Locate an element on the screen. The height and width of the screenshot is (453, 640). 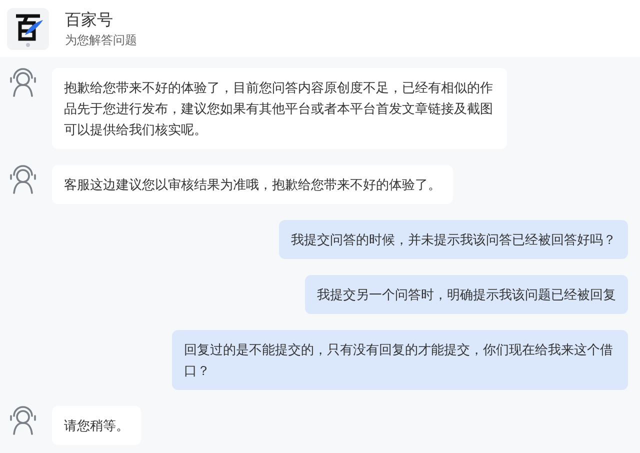
app-subtitle: 为您解答问题 is located at coordinates (101, 40).